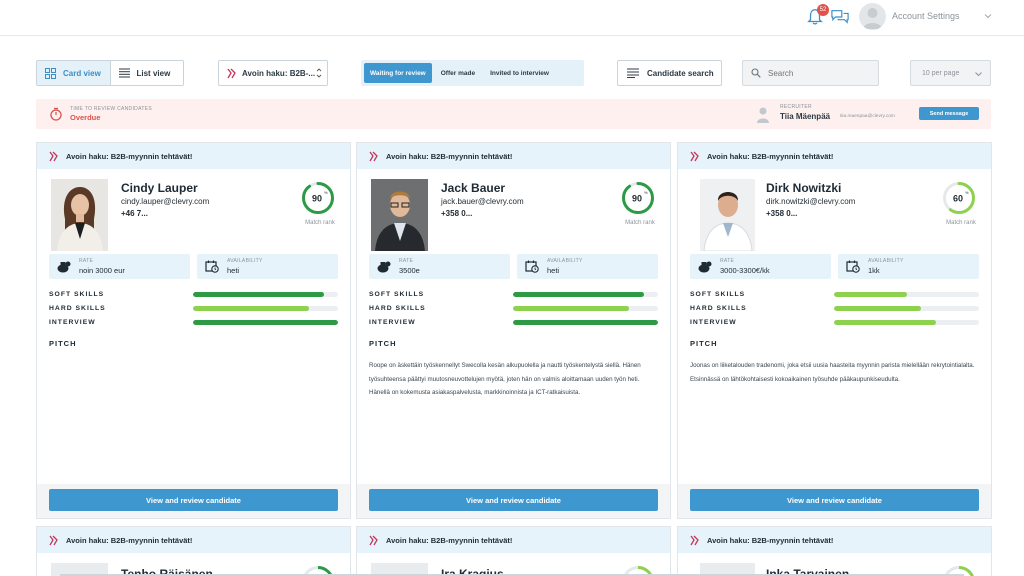  I want to click on card-view-button: Card view, so click(74, 73).